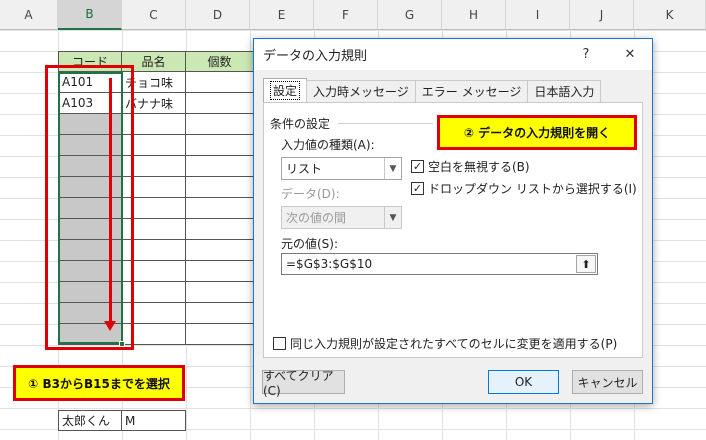 The height and width of the screenshot is (440, 706). I want to click on tab-ime-mode: 日本語入力, so click(564, 91).